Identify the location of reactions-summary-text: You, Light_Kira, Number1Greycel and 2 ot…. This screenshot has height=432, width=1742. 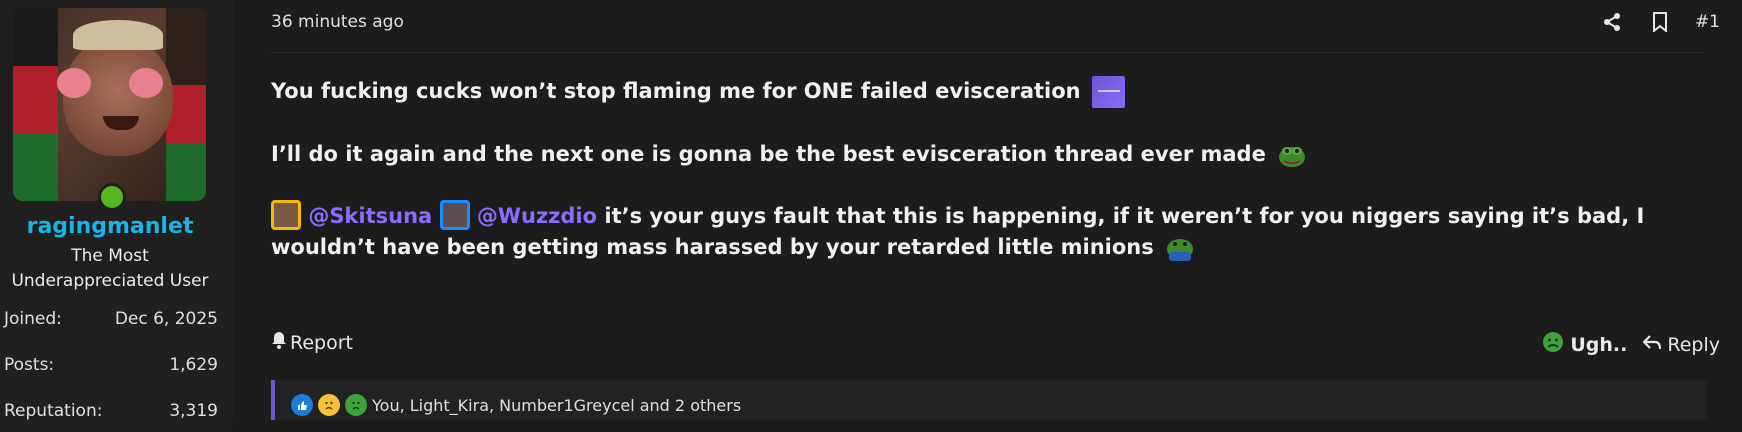
(557, 405).